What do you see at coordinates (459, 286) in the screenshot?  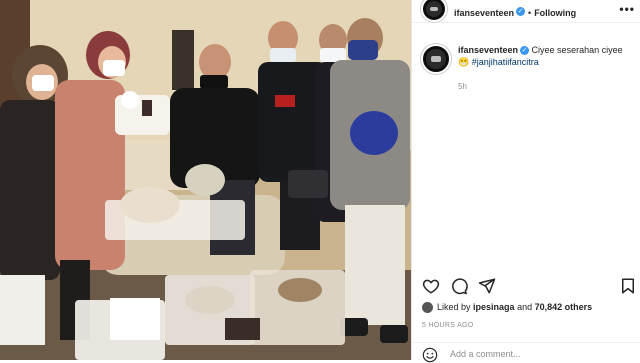 I see `comment-icon` at bounding box center [459, 286].